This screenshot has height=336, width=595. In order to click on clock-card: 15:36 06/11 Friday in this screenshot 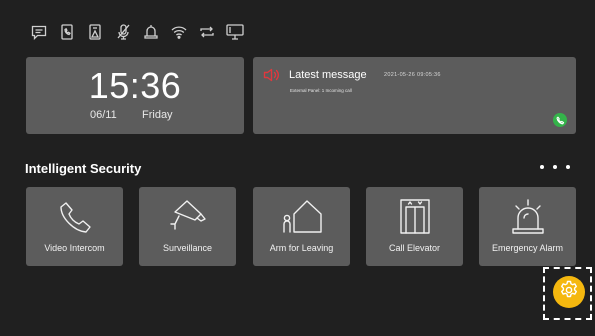, I will do `click(135, 95)`.